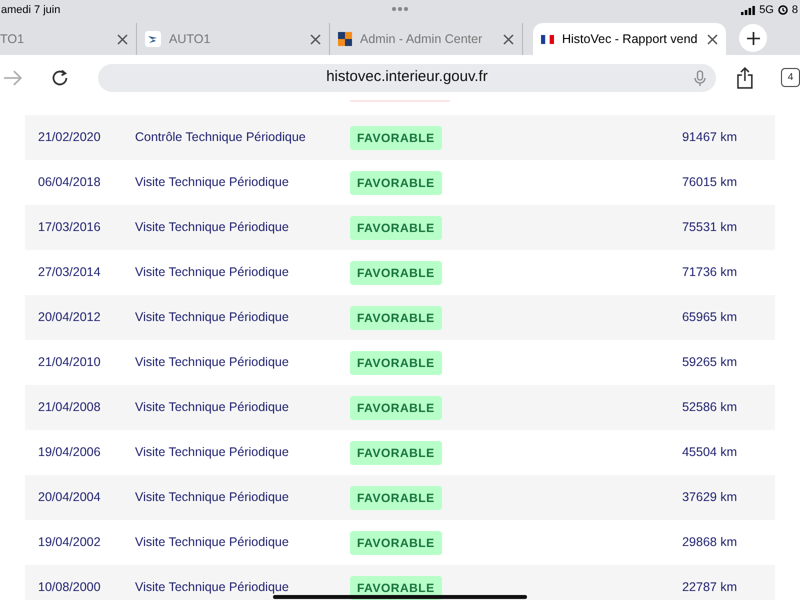 This screenshot has height=600, width=800. I want to click on browser-tab: HistoVec - Rapport vend, so click(629, 39).